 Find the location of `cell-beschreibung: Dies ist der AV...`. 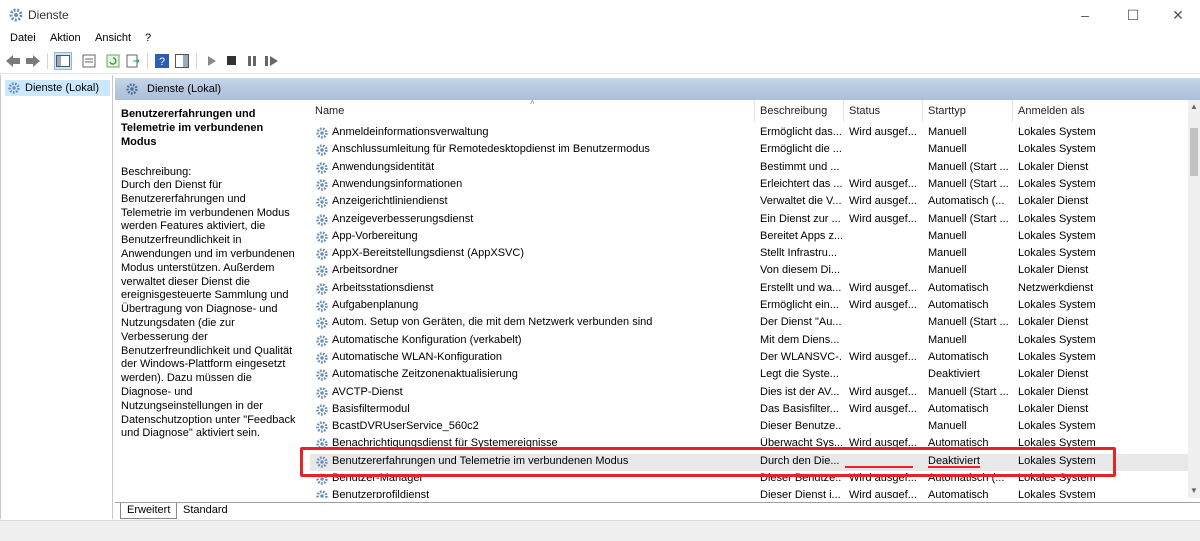

cell-beschreibung: Dies ist der AV... is located at coordinates (800, 391).